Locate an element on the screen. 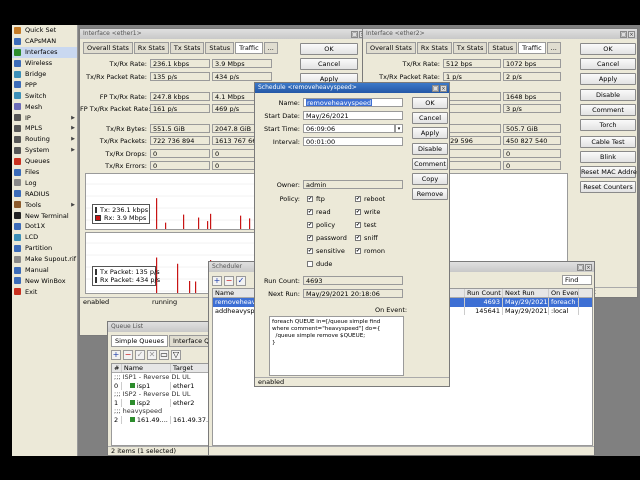  sidebar-item-routing: Routing ▶ is located at coordinates (44, 139).